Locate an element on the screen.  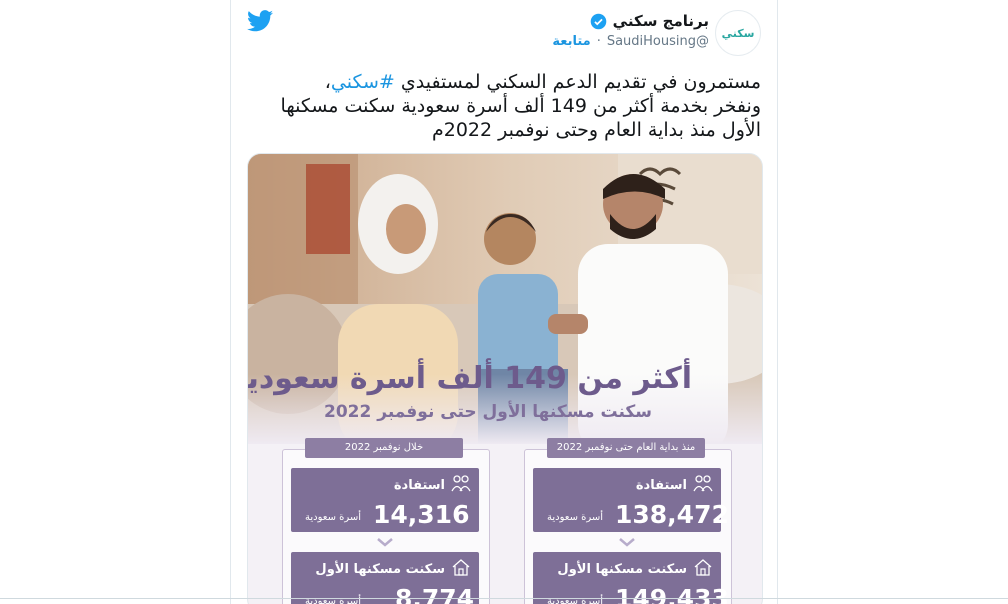
tweet-line-3: الأول منذ بداية العام وحتى نوفمبر 2022م is located at coordinates (596, 130).